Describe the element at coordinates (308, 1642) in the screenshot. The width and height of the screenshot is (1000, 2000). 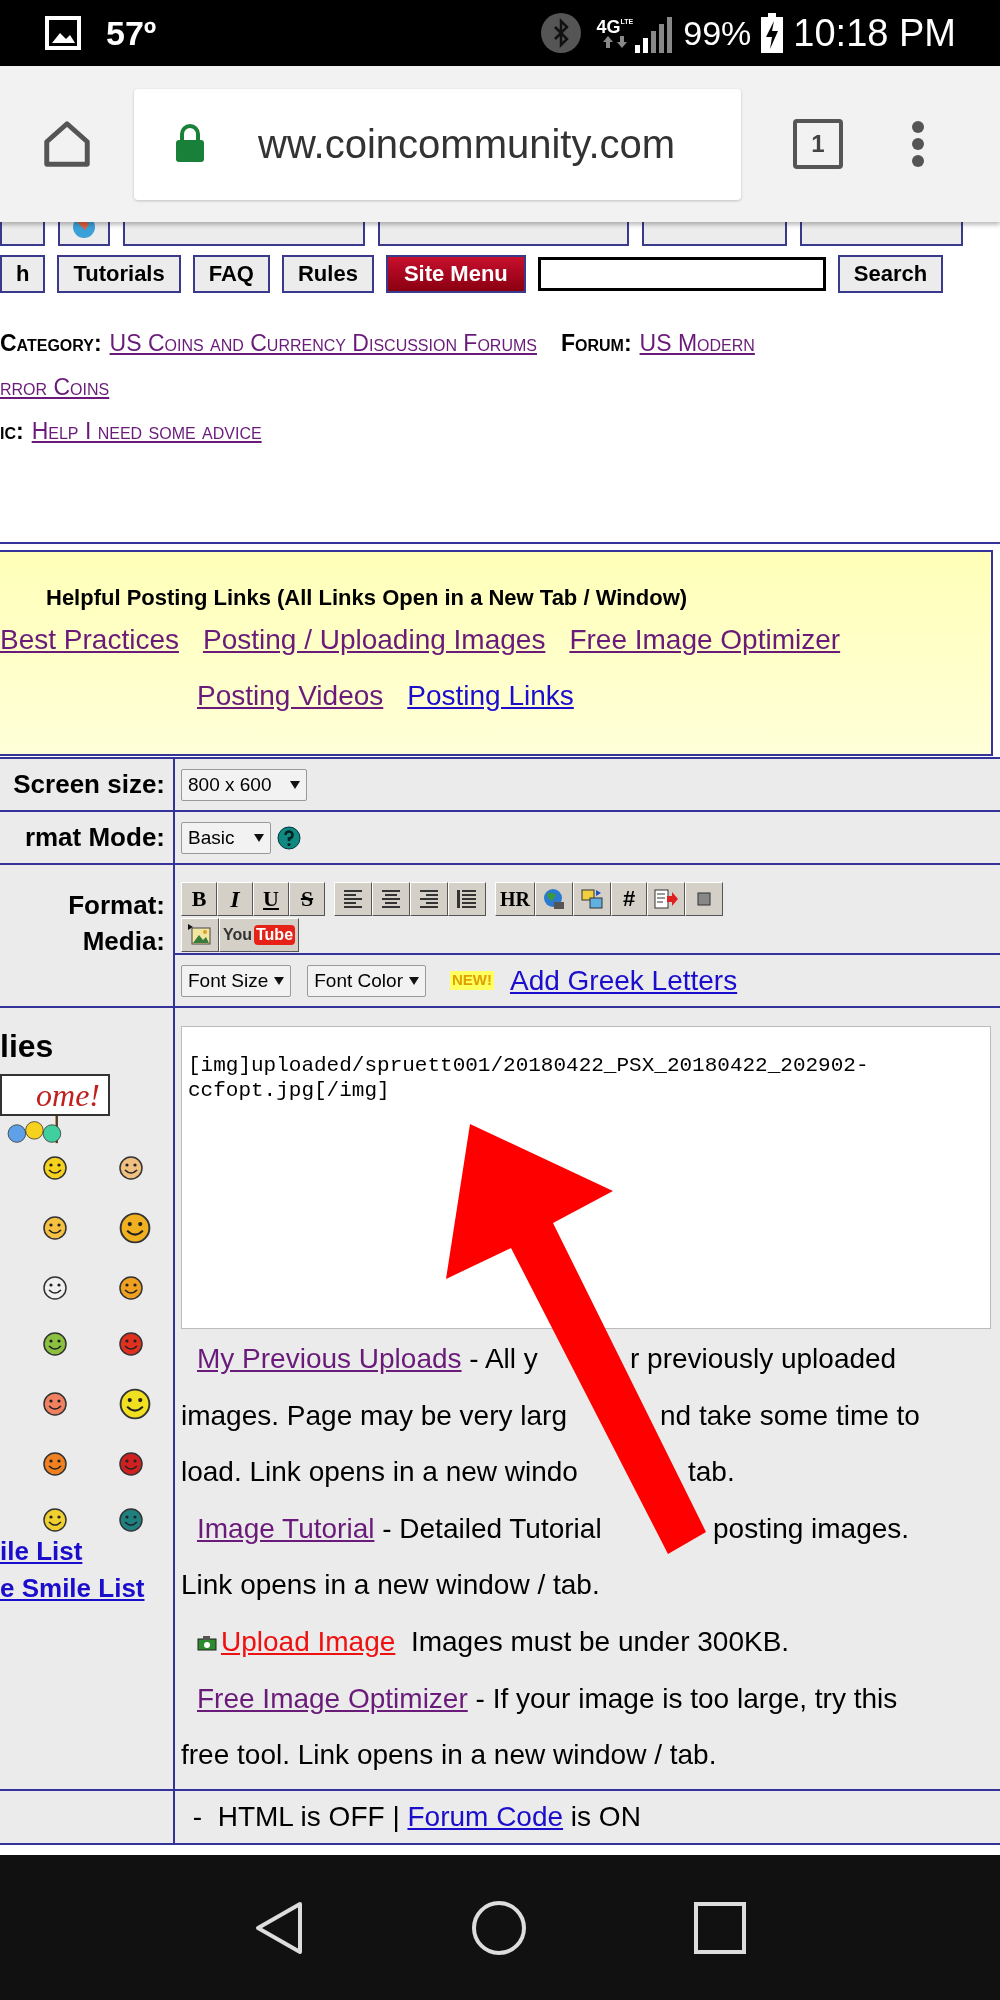
I see `upload-image-link: Upload Image` at that location.